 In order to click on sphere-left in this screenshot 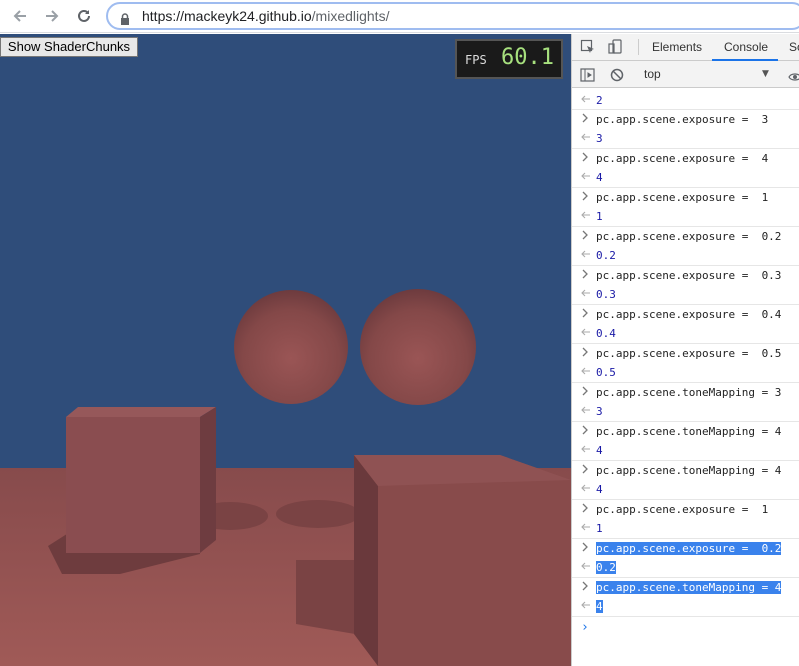, I will do `click(291, 347)`.